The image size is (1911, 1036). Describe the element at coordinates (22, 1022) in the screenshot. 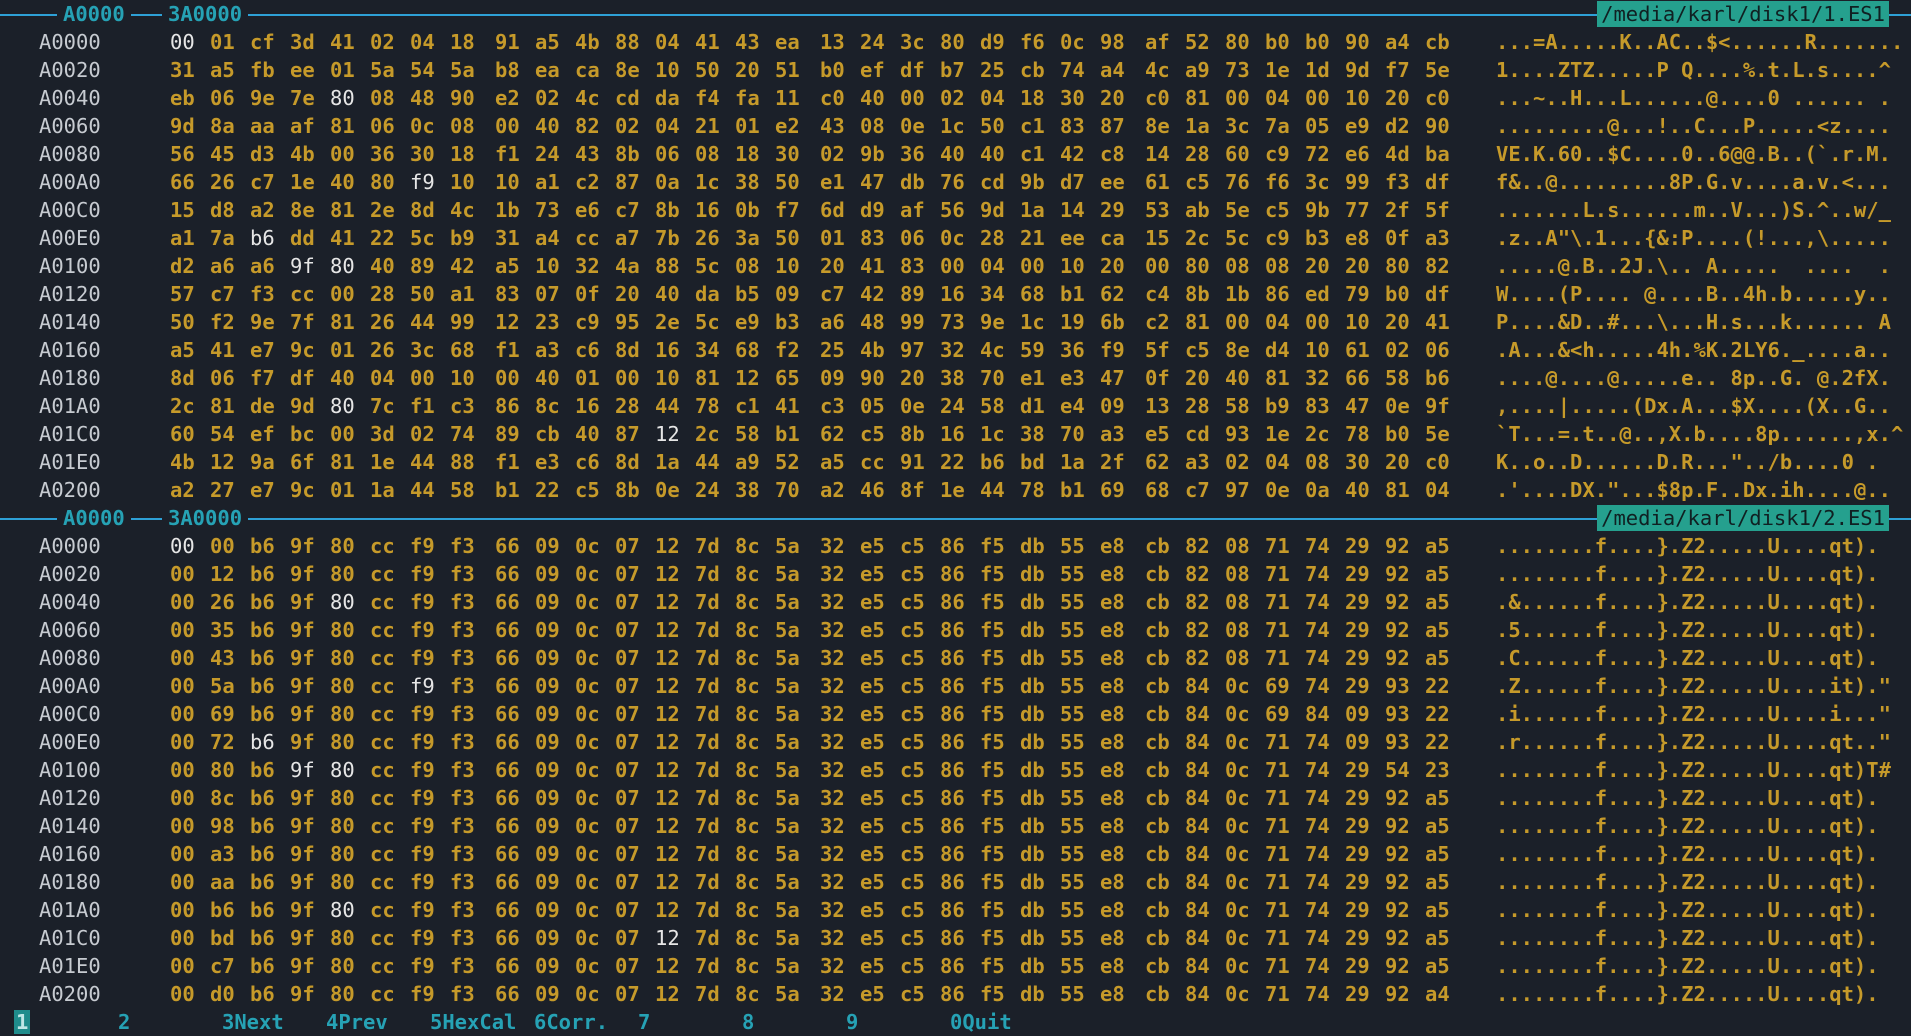

I see `fkey-1: 1` at that location.